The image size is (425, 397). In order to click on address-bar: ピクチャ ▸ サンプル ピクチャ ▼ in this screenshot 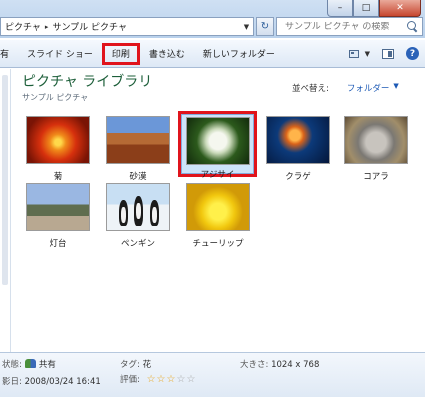, I will do `click(127, 26)`.